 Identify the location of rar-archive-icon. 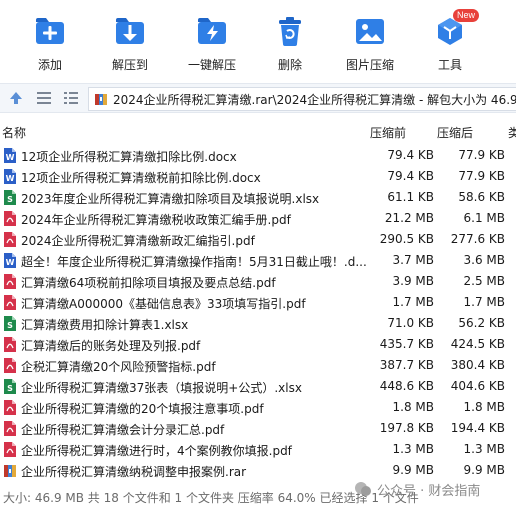
(10, 470).